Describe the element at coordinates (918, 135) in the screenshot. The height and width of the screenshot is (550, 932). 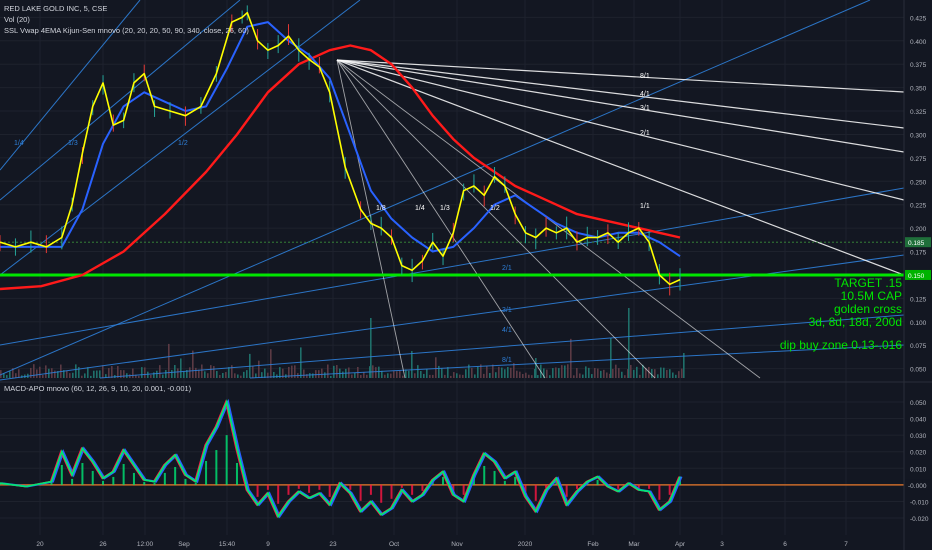
I see `price-tick-label: 0.300` at that location.